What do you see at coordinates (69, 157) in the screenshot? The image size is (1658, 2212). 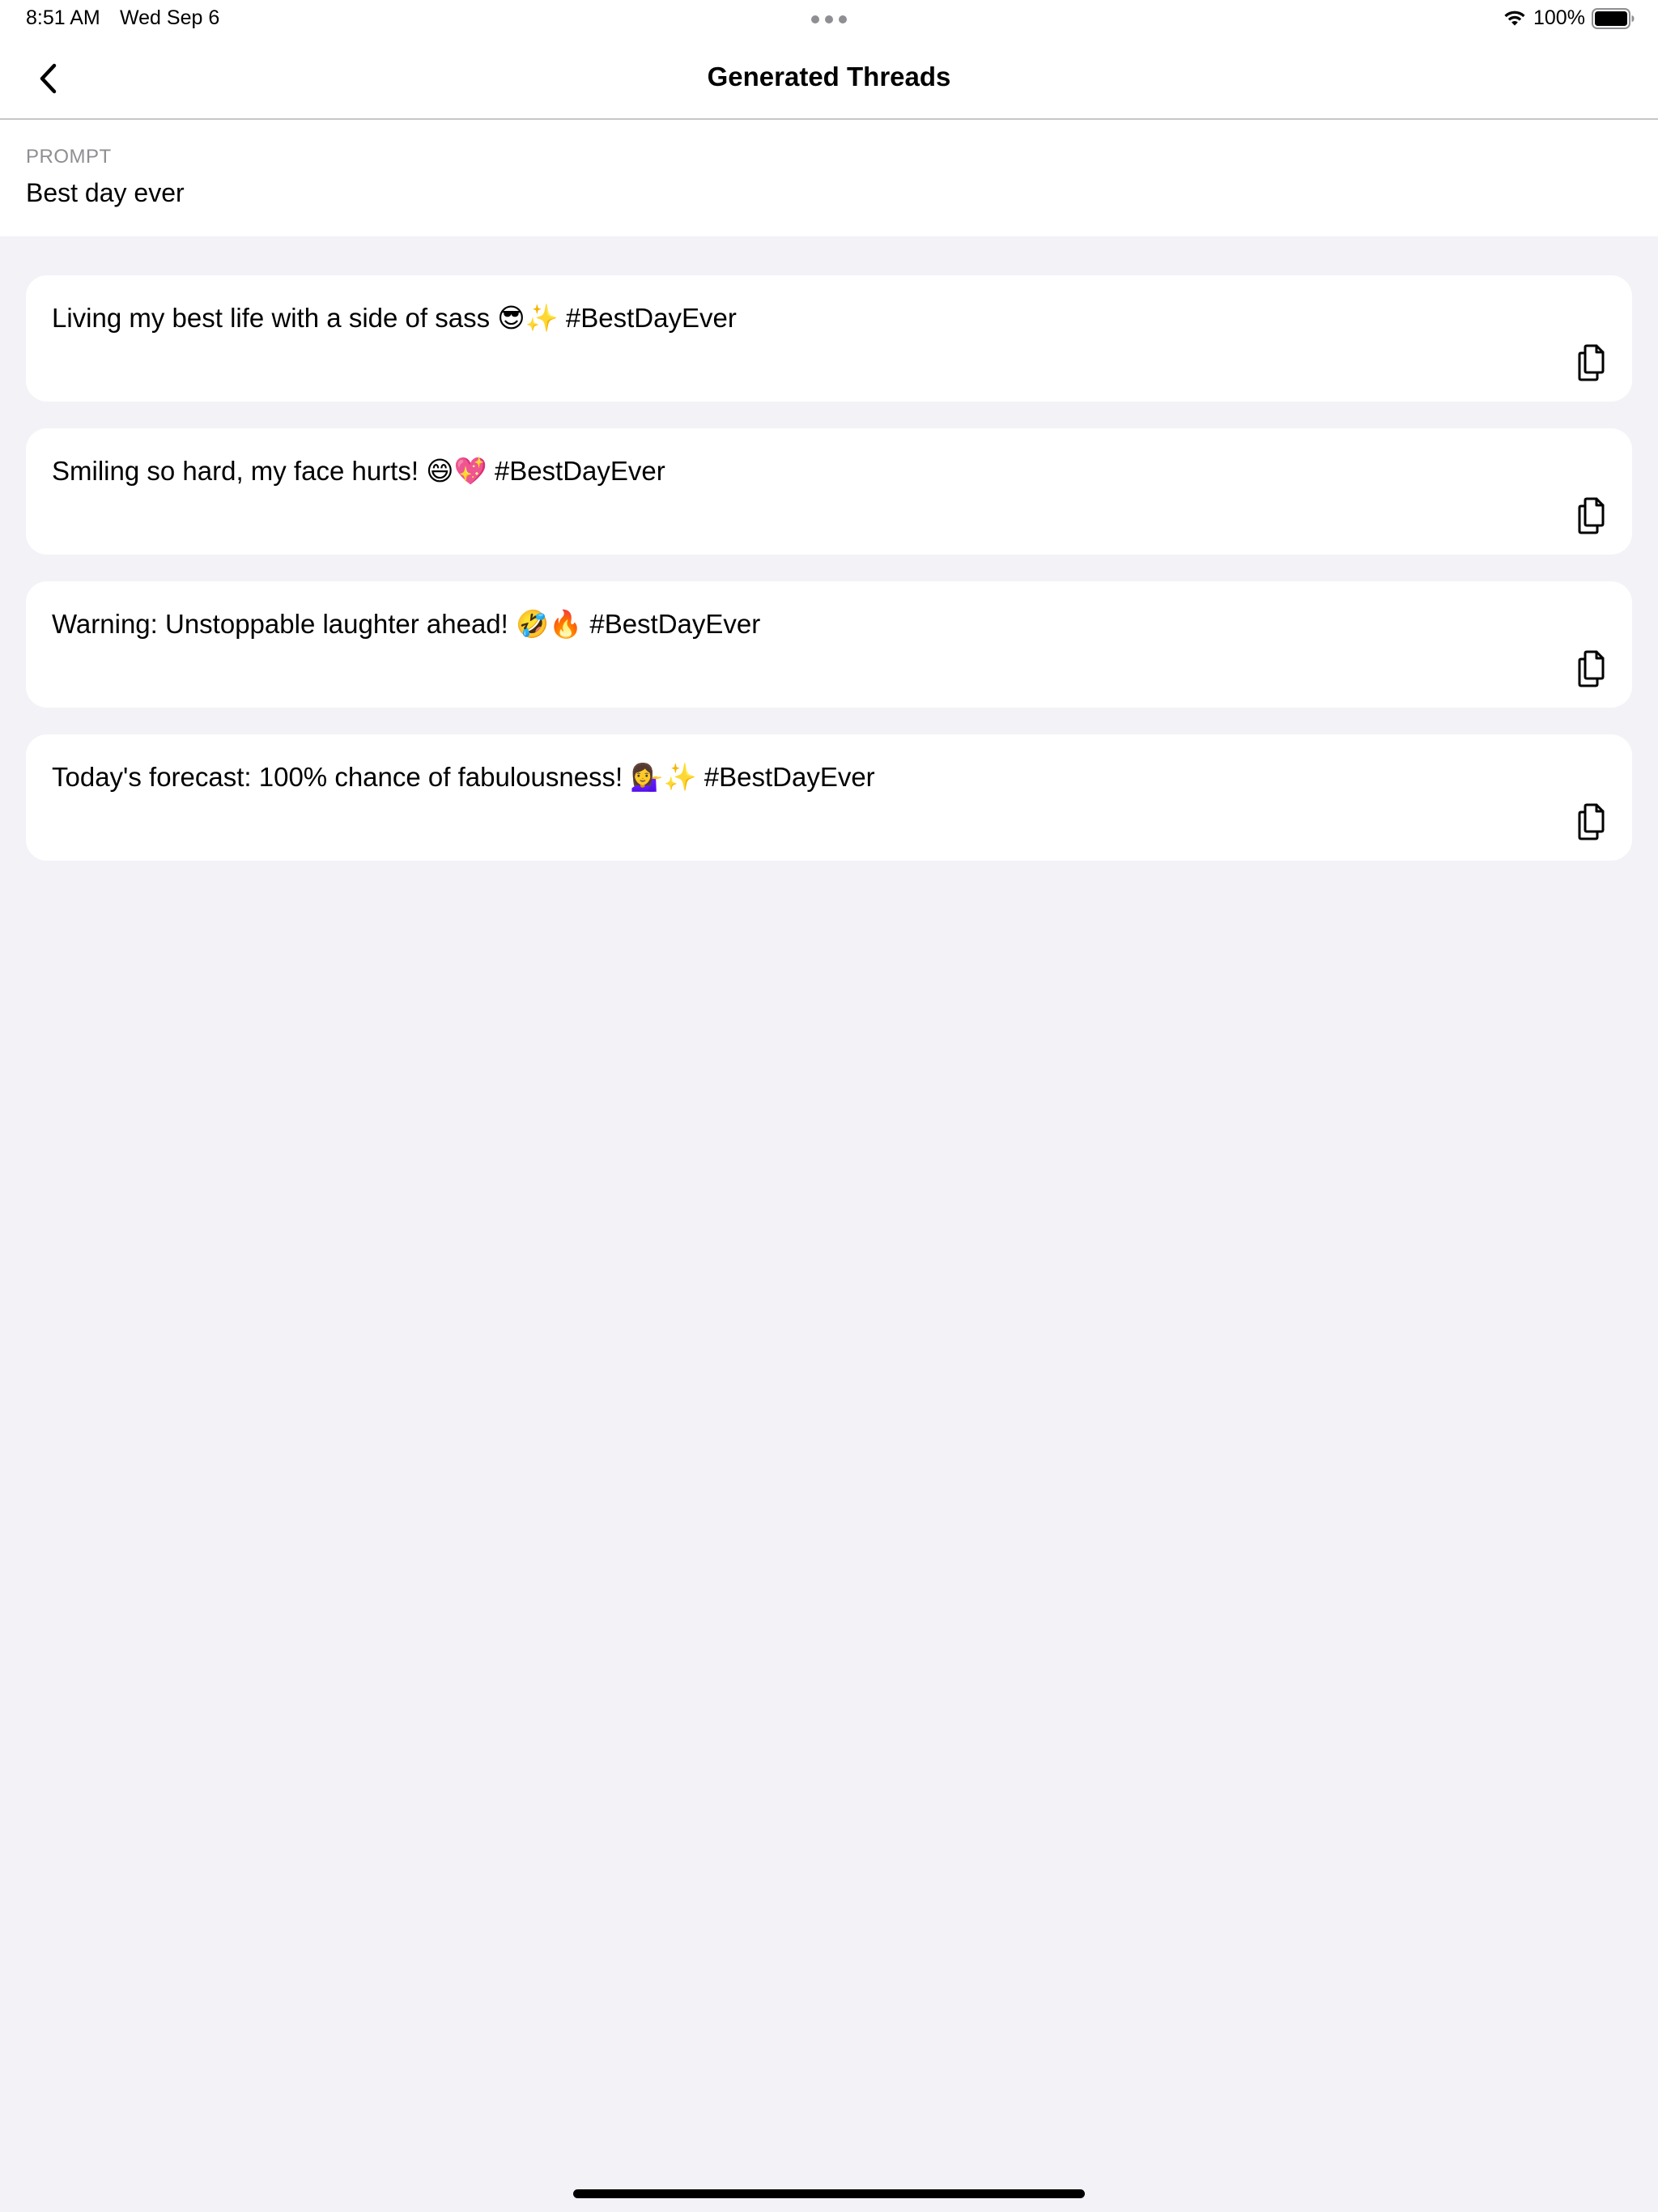 I see `prompt-label: PROMPT` at bounding box center [69, 157].